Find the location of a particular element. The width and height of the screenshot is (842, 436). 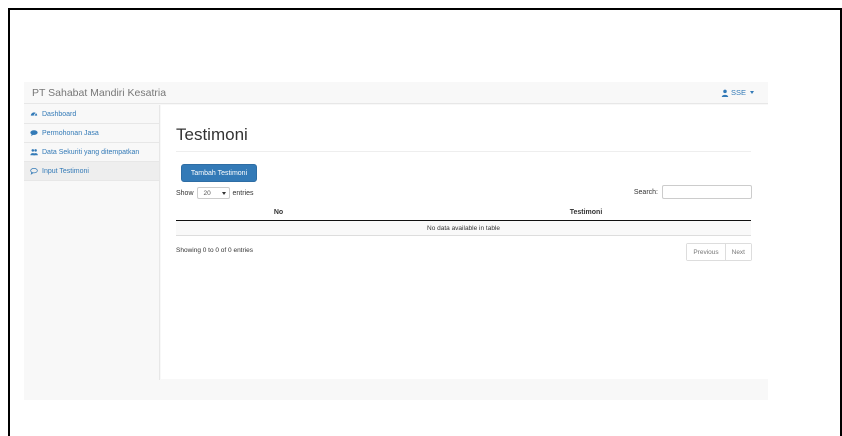

entries-length-control: Show 20 entries is located at coordinates (215, 193).